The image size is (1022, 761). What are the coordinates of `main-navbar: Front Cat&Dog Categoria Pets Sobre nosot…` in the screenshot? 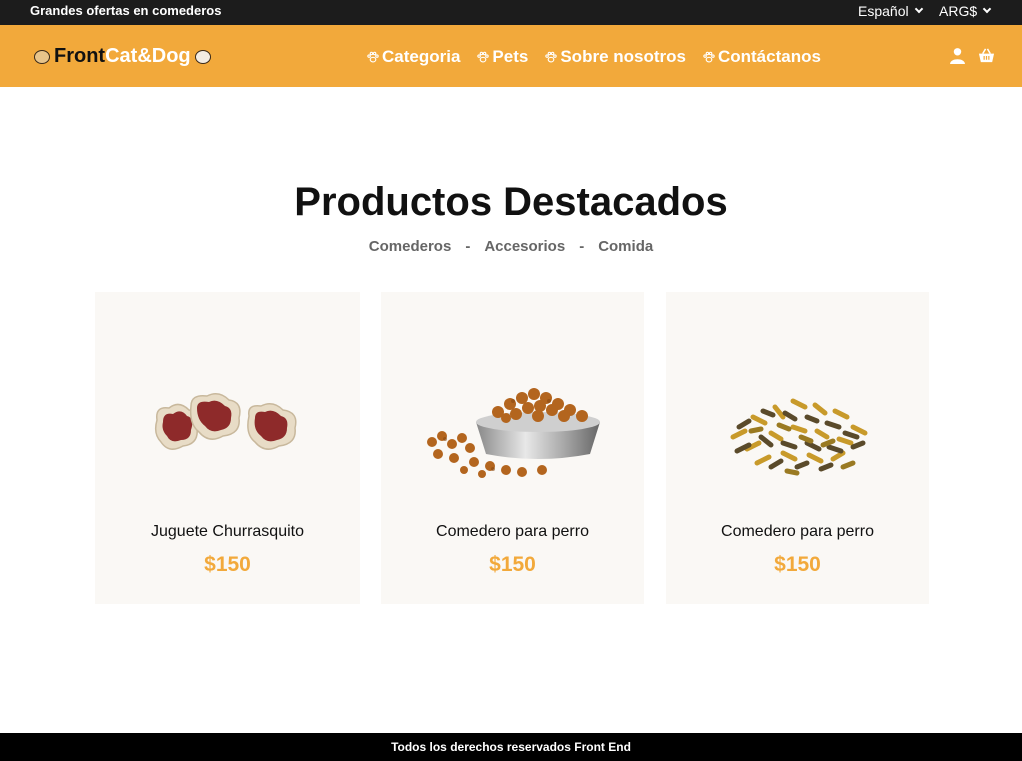 It's located at (511, 56).